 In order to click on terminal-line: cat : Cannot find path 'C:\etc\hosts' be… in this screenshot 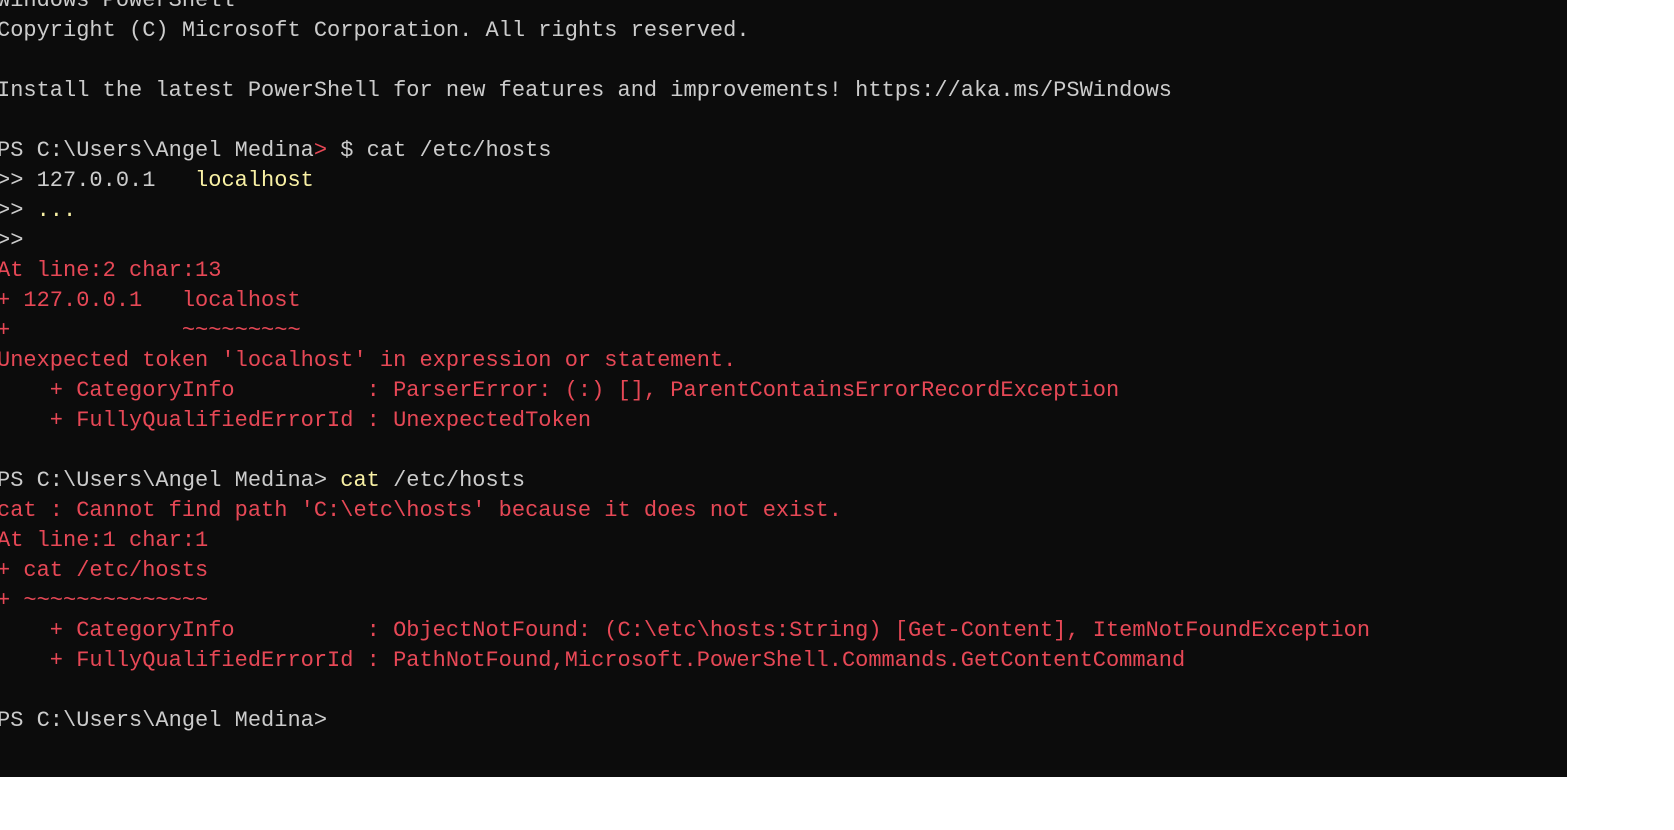, I will do `click(685, 511)`.